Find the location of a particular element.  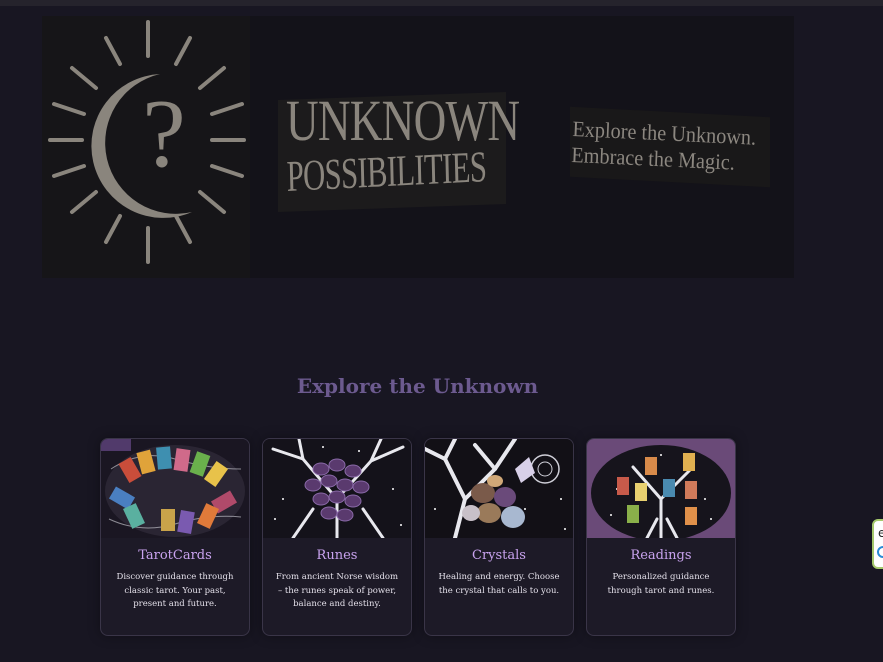

brand-name-line2: POSSIBILITIES is located at coordinates (386, 171).